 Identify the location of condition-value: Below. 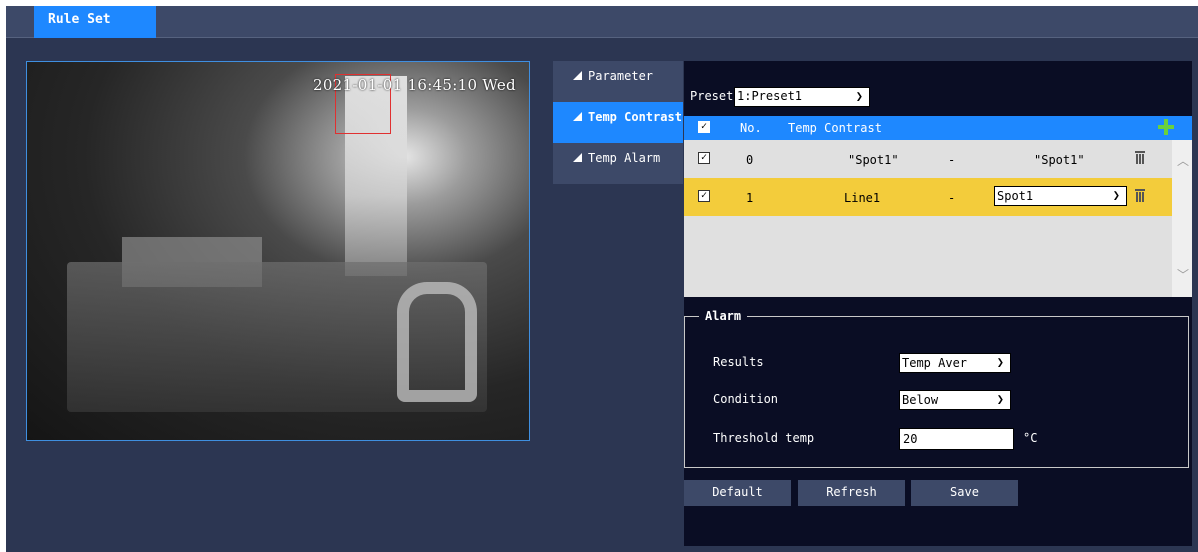
(920, 400).